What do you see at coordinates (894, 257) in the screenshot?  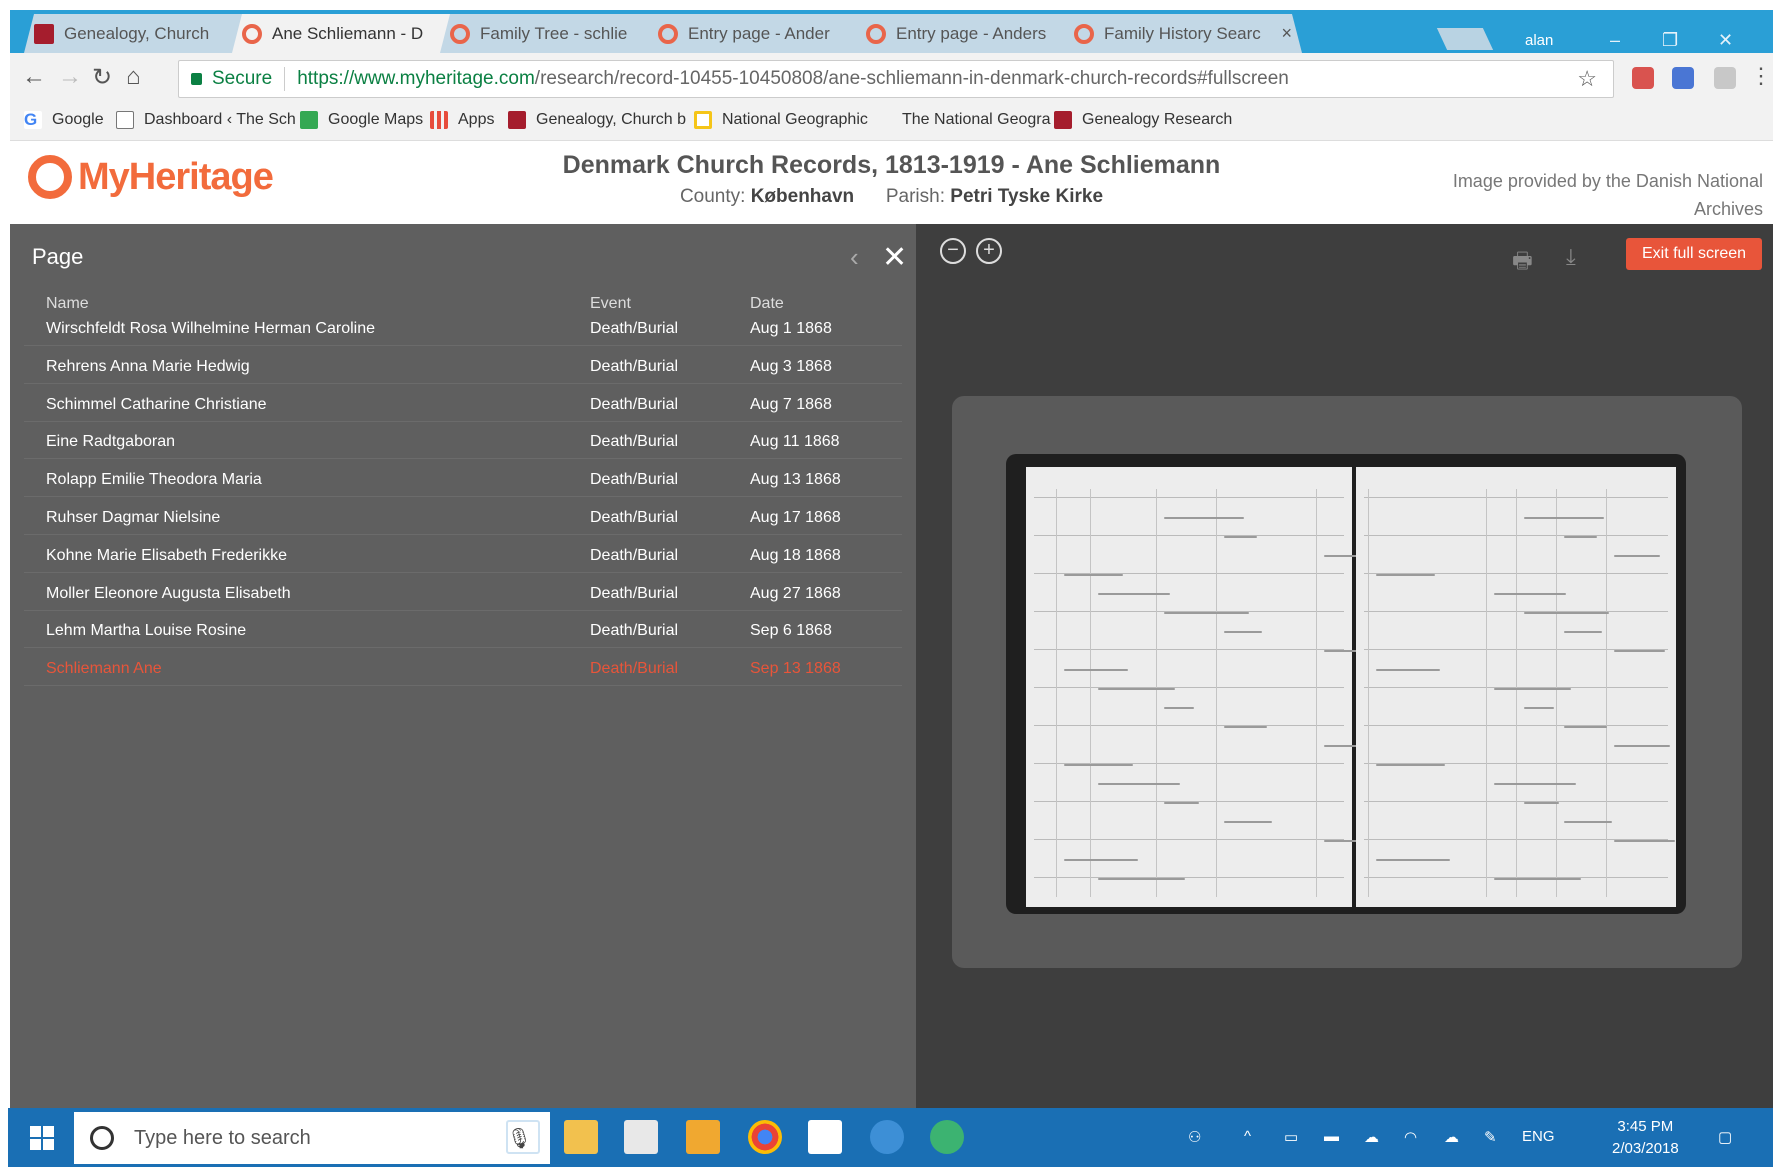 I see `close-icon: ✕` at bounding box center [894, 257].